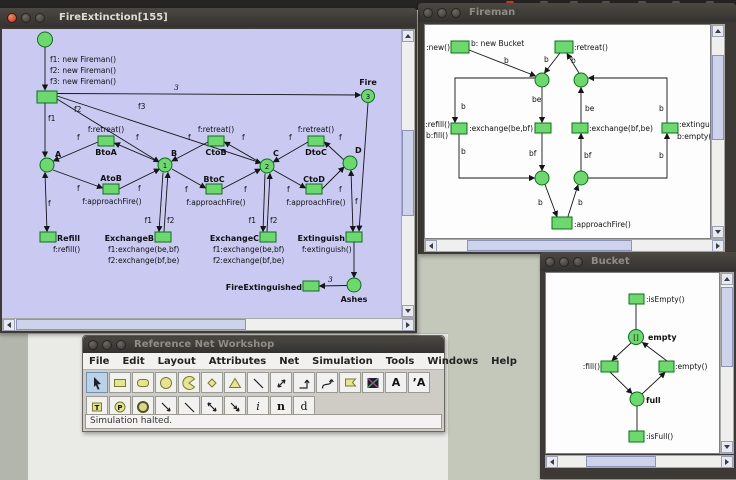  I want to click on transition-exchange-be-bf, so click(543, 128).